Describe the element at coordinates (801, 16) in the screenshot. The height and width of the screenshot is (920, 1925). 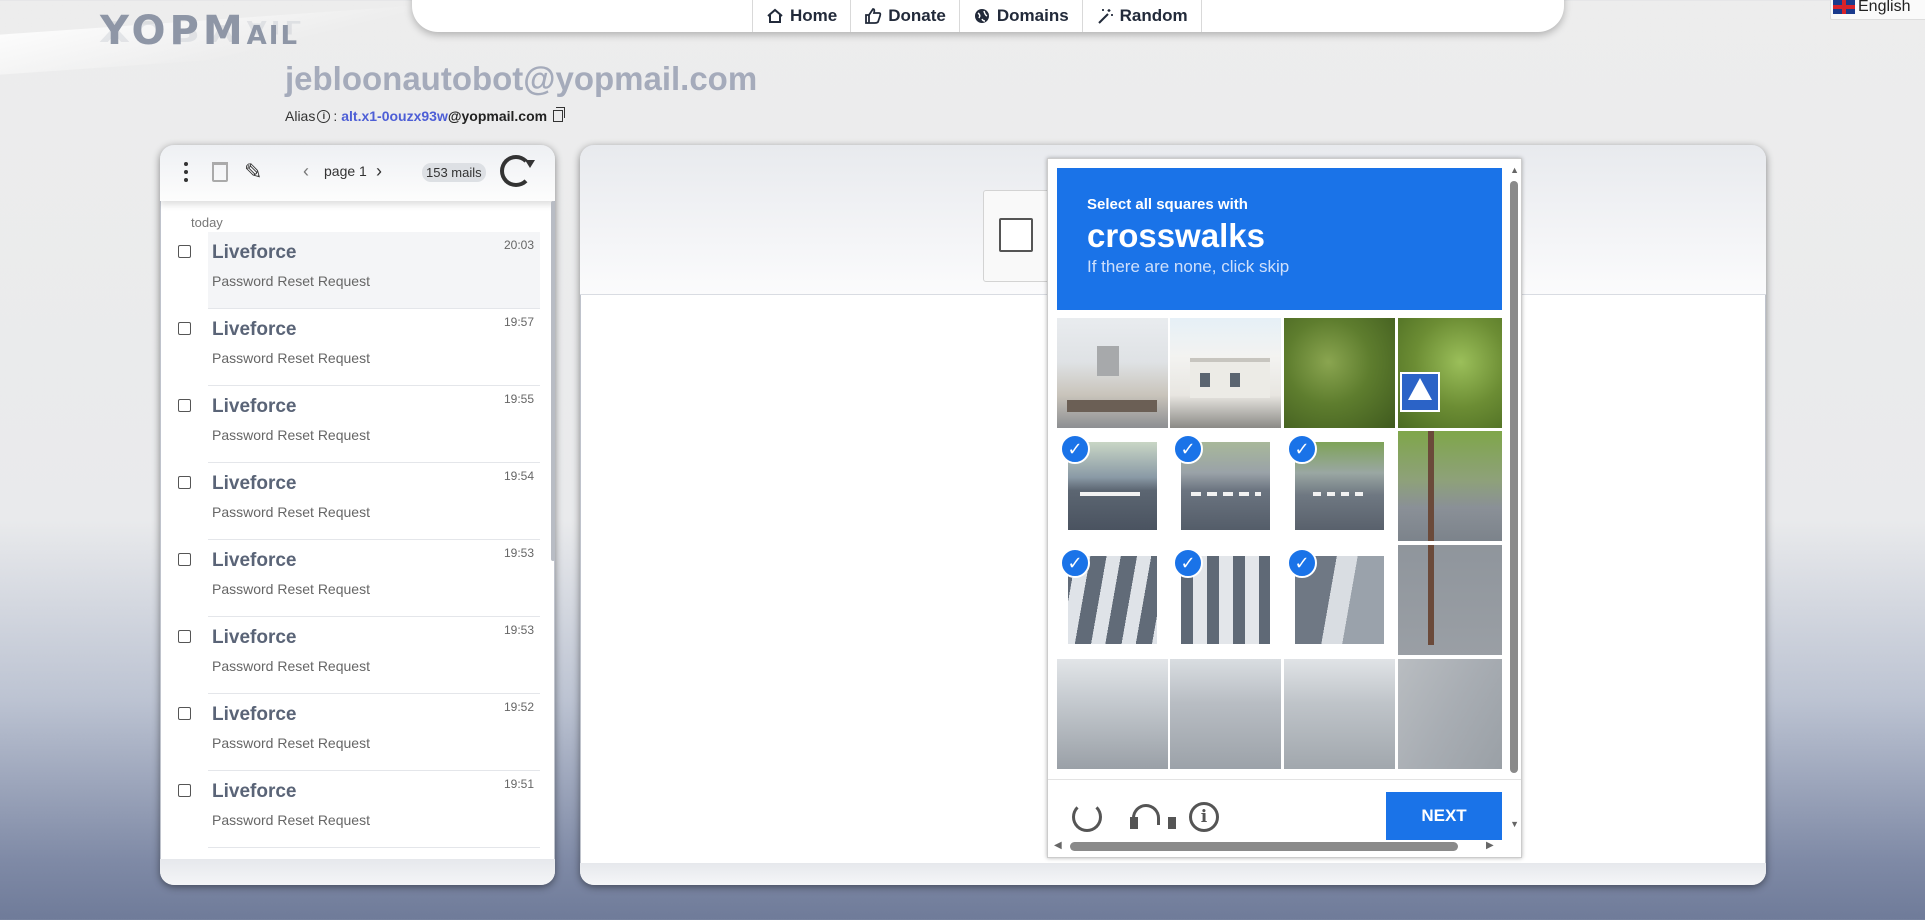
I see `nav-home: Home` at that location.